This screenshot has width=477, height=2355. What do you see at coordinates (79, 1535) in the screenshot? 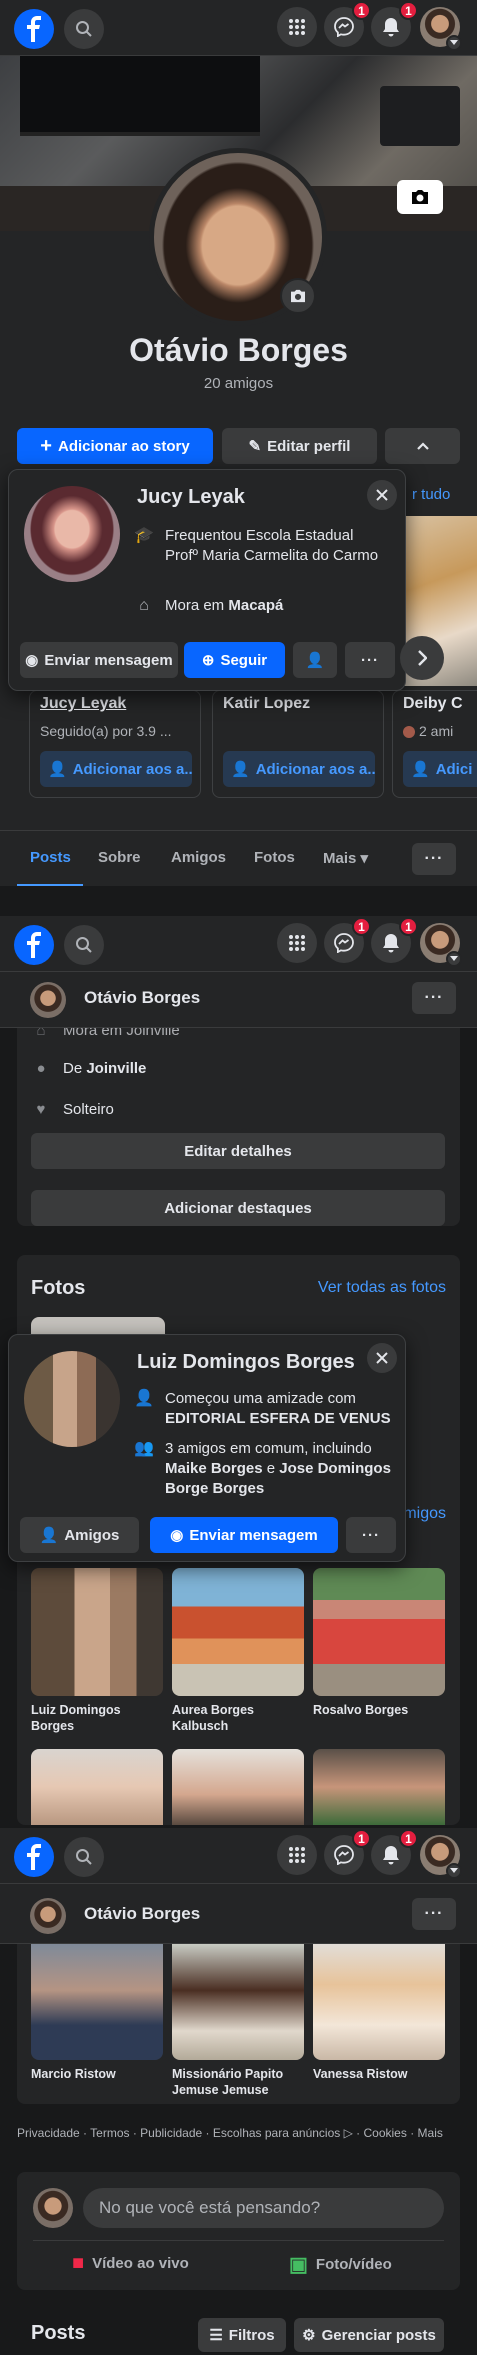
I see `friends-button: 👤 Amigos` at bounding box center [79, 1535].